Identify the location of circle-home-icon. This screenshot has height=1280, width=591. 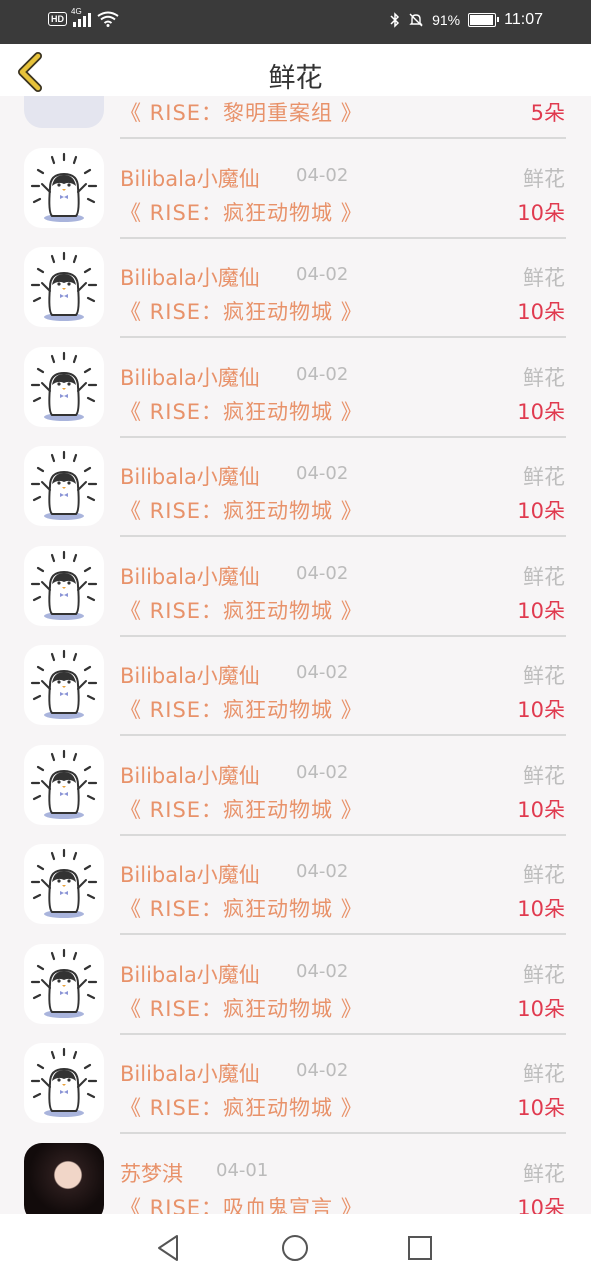
(295, 1248).